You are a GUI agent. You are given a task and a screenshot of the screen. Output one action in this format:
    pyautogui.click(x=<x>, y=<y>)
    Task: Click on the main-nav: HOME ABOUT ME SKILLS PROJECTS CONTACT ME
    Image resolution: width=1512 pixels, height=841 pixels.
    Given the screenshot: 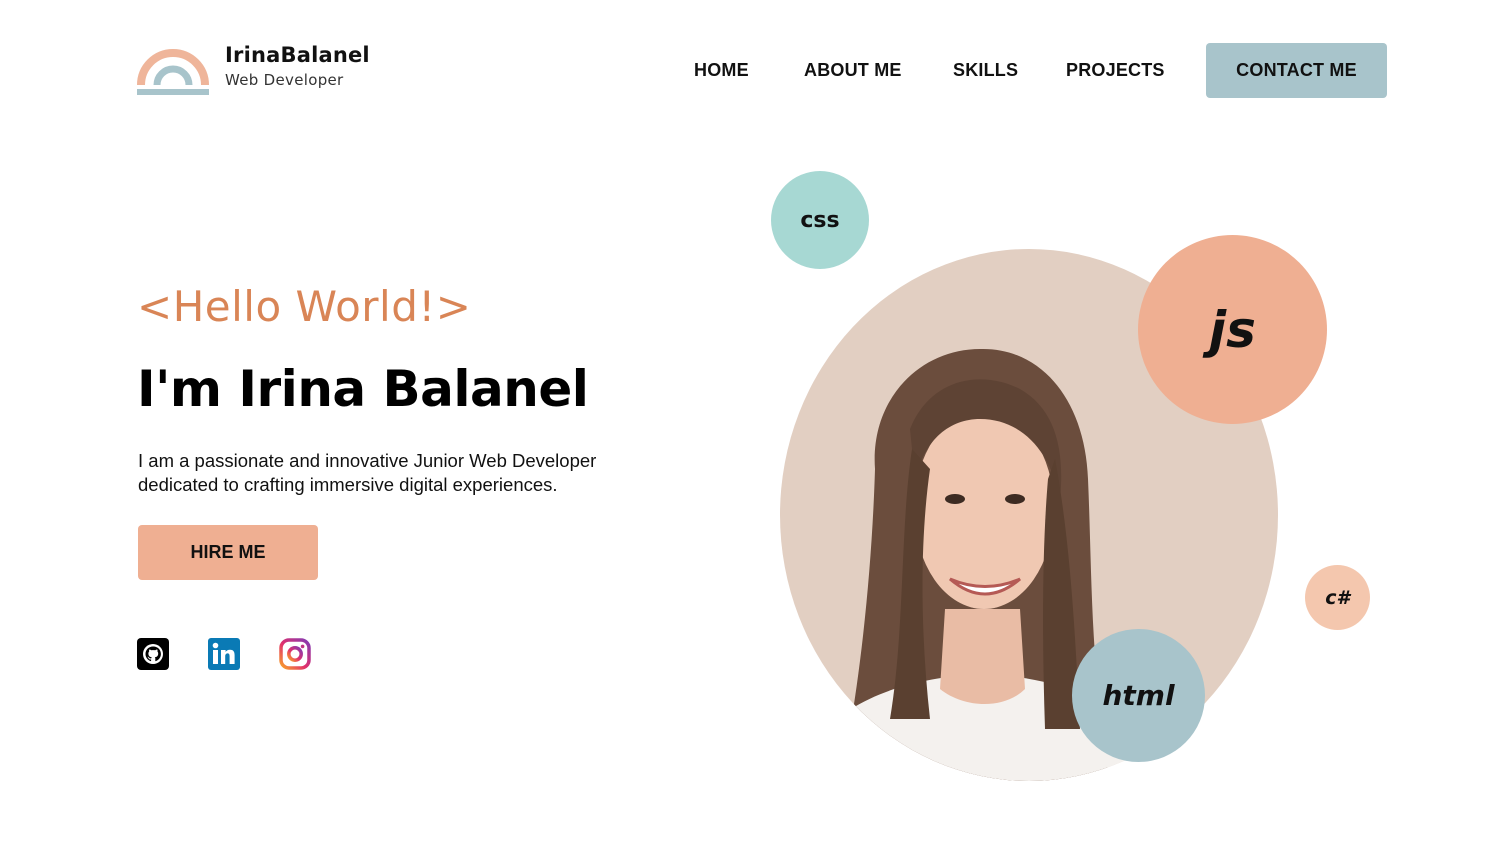 What is the action you would take?
    pyautogui.click(x=756, y=70)
    